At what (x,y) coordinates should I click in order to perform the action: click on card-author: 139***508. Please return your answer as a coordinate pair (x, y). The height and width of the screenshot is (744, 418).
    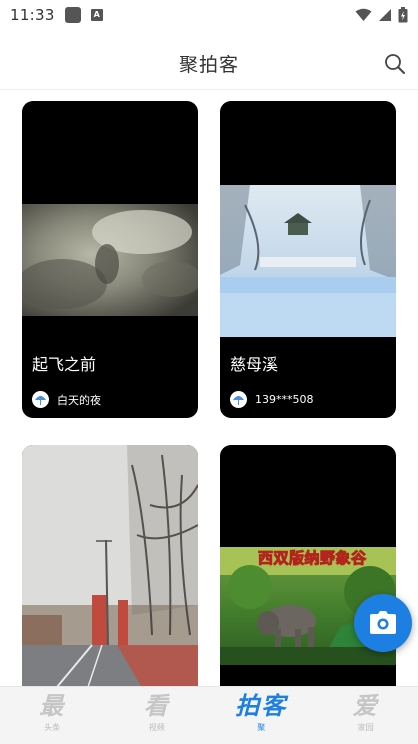
    Looking at the image, I should click on (272, 399).